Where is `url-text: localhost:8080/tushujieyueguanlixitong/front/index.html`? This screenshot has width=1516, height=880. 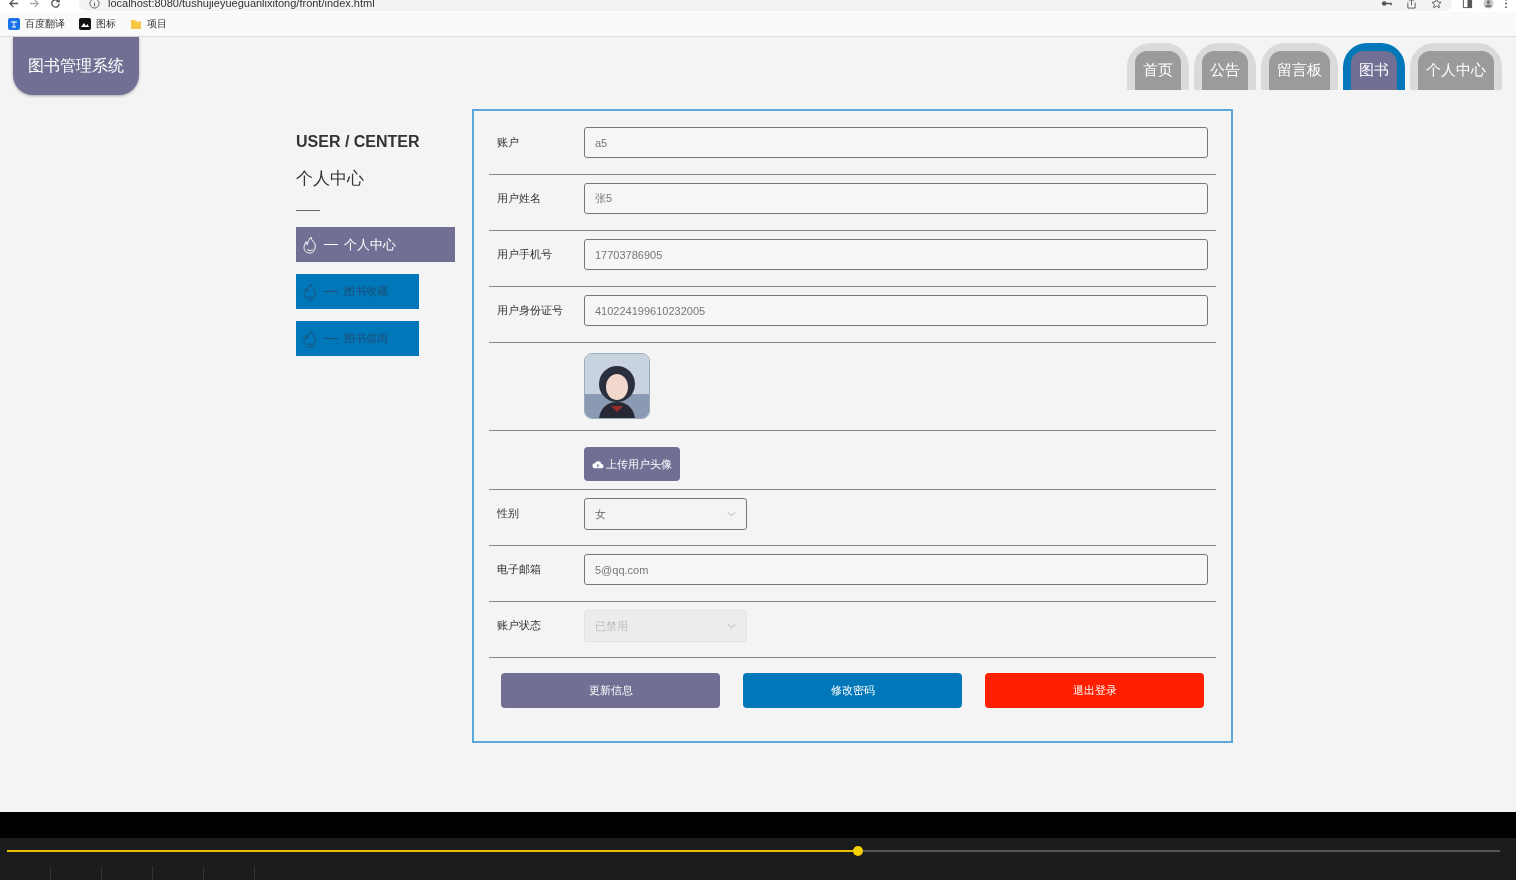 url-text: localhost:8080/tushujieyueguanlixitong/front/index.html is located at coordinates (241, 4).